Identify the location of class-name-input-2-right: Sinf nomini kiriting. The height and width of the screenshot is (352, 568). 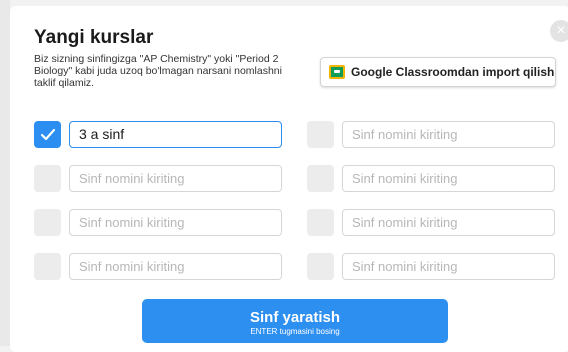
(448, 178).